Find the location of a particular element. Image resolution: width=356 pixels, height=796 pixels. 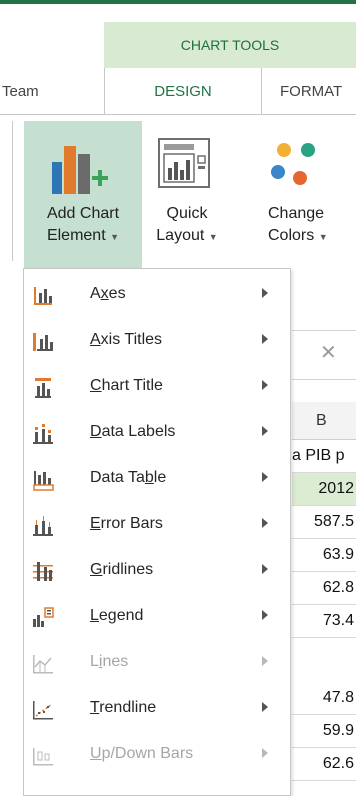

axis-titles-icon is located at coordinates (43, 342).